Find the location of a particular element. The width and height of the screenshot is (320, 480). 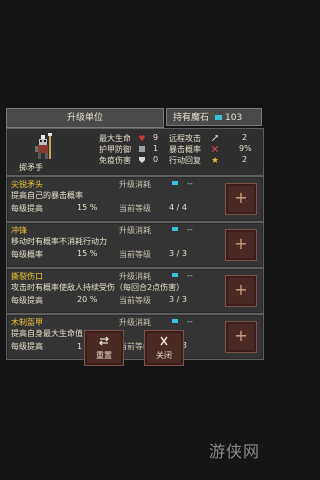

skill-desc: 提高自身最大生命值 is located at coordinates (47, 333).